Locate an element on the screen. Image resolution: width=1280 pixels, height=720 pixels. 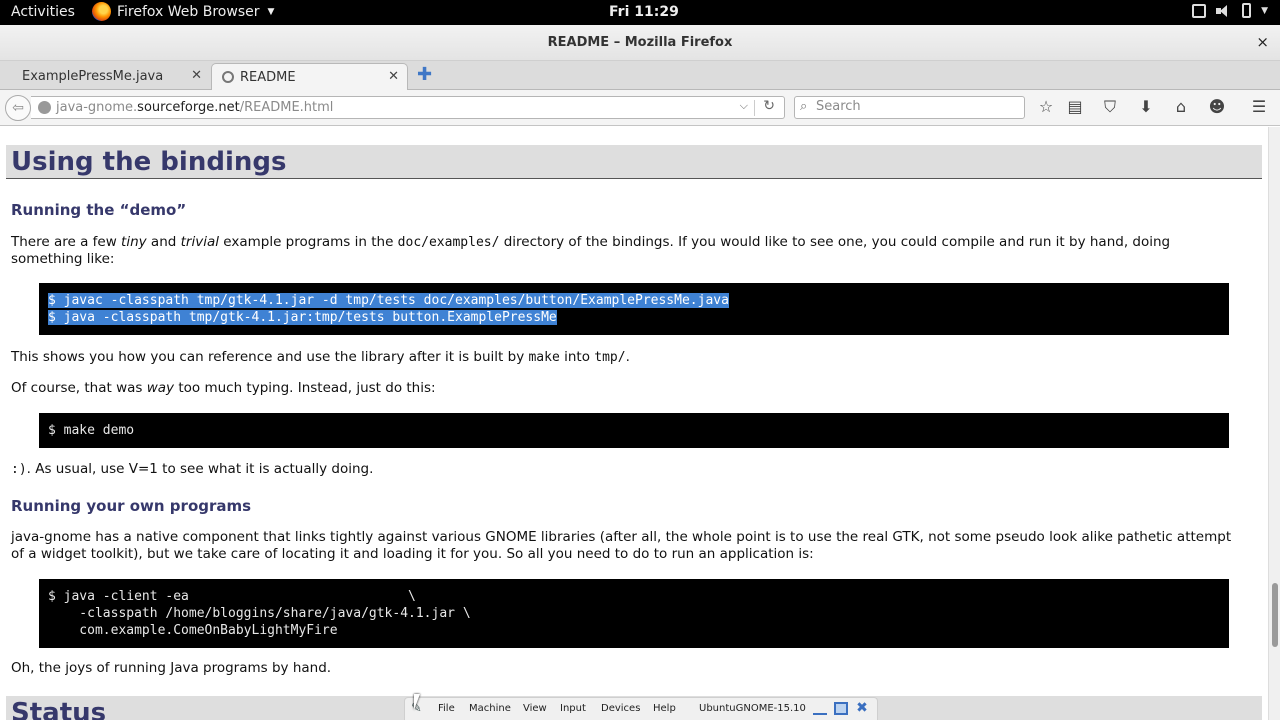
text: example programs in the is located at coordinates (308, 242).